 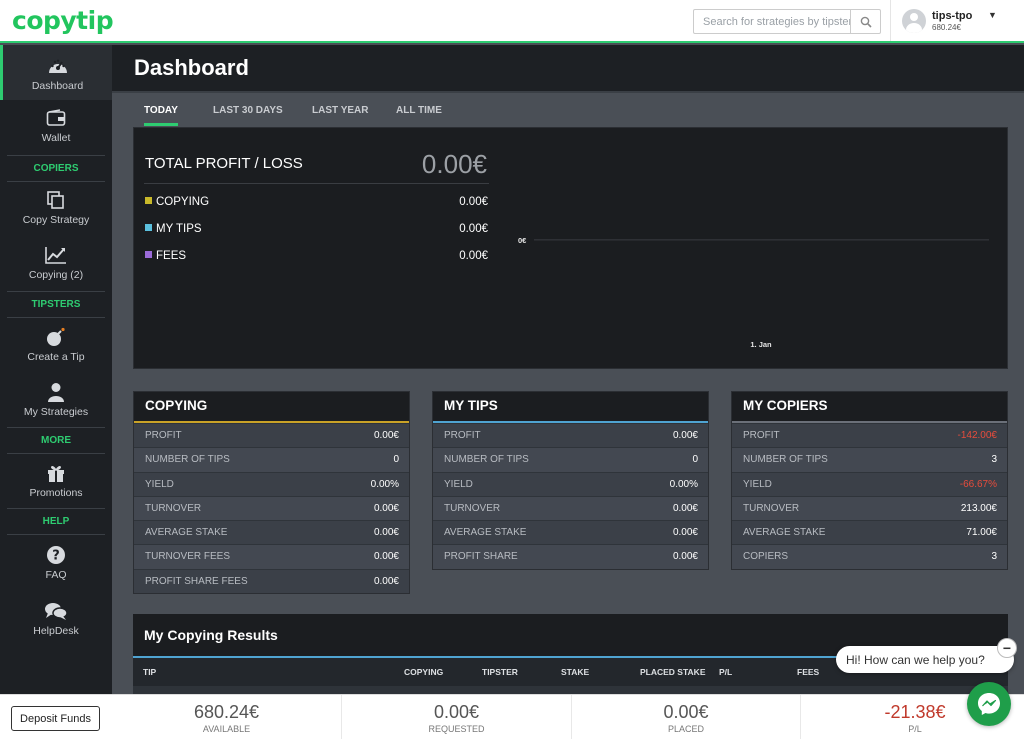 What do you see at coordinates (56, 392) in the screenshot?
I see `user-icon` at bounding box center [56, 392].